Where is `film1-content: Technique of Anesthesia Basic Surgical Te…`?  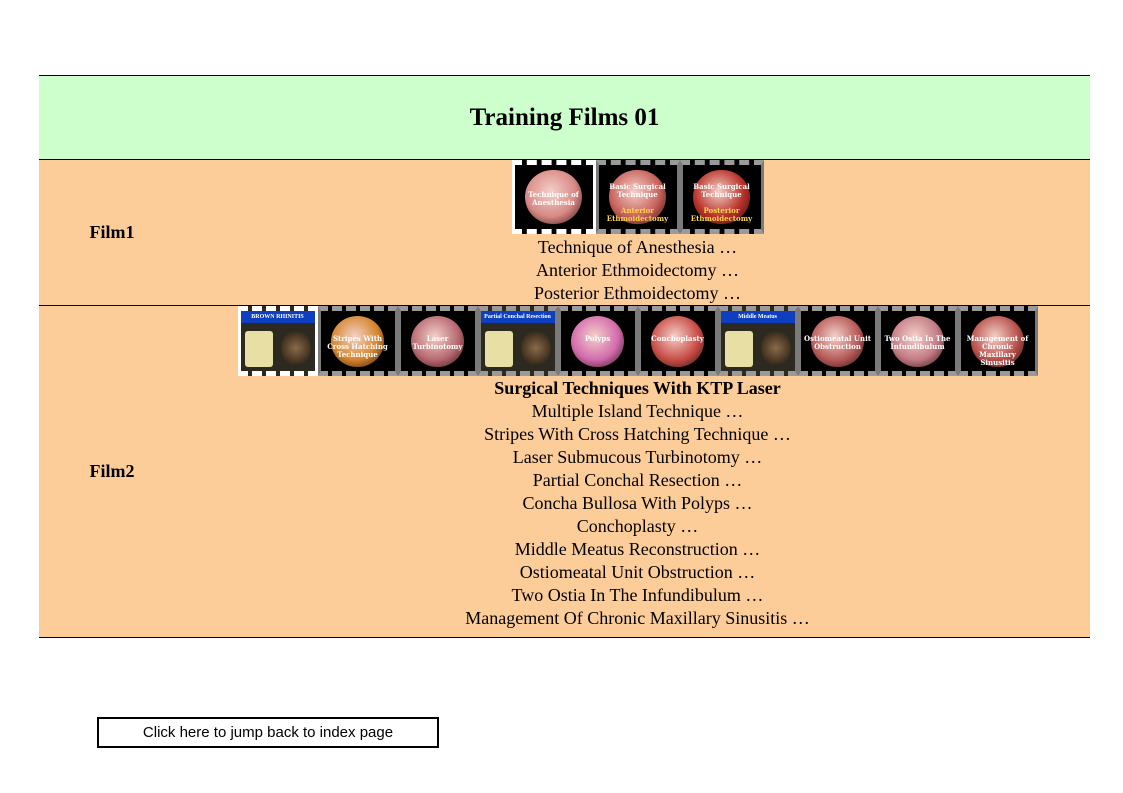 film1-content: Technique of Anesthesia Basic Surgical Te… is located at coordinates (637, 232).